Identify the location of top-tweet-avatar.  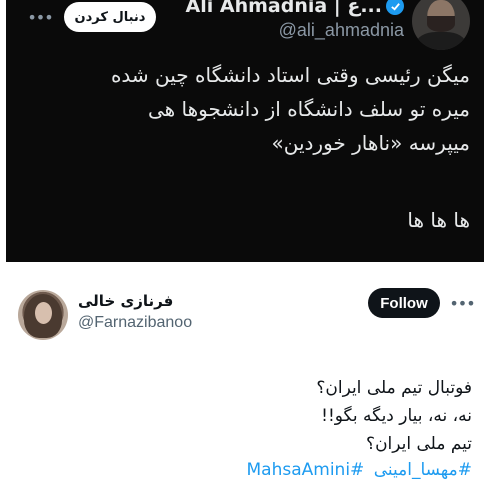
(441, 25).